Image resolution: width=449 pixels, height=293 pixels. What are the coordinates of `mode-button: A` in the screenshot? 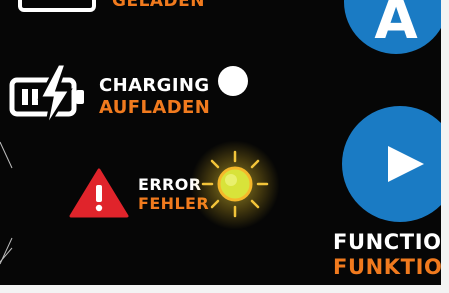 It's located at (396, 27).